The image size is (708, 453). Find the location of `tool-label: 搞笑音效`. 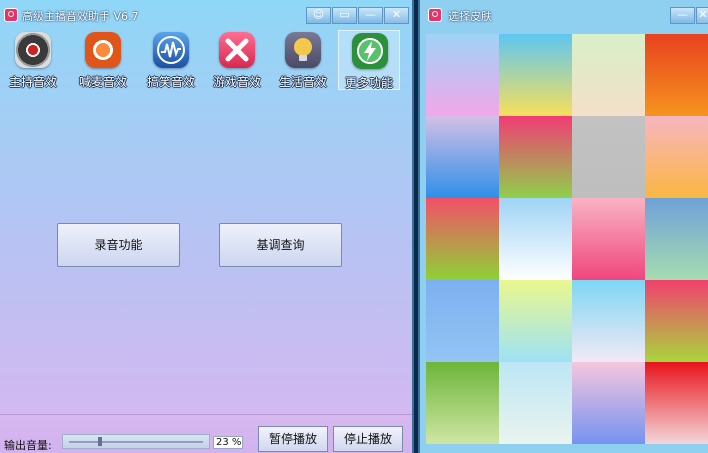

tool-label: 搞笑音效 is located at coordinates (170, 82).